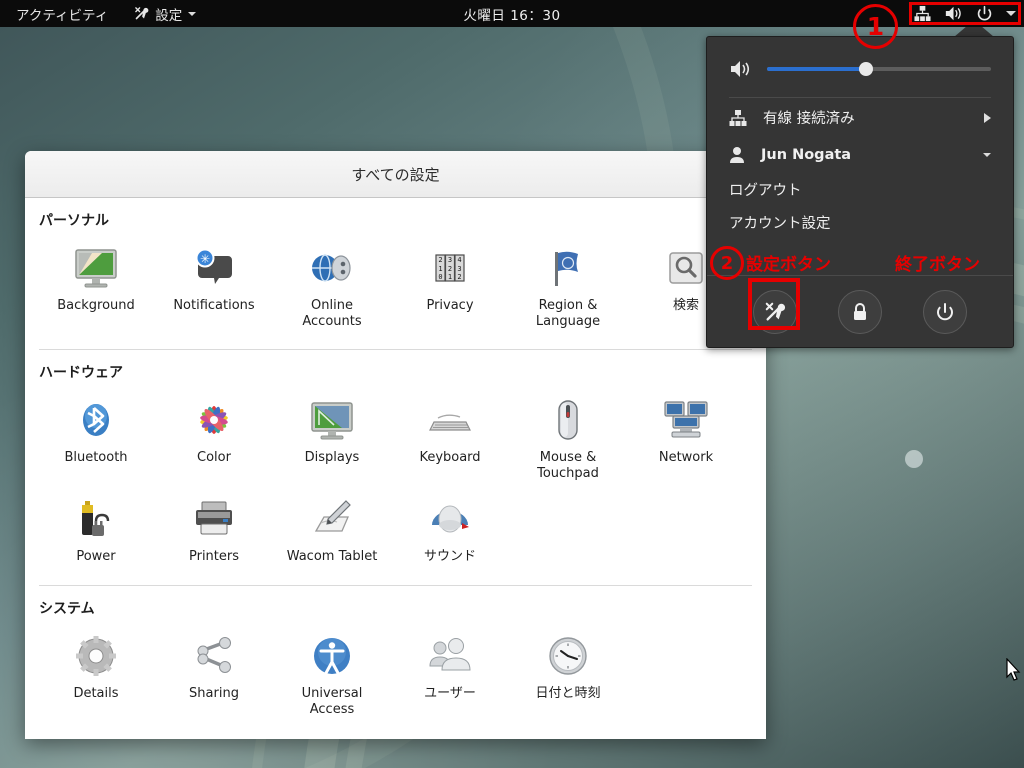 The image size is (1024, 768). Describe the element at coordinates (214, 654) in the screenshot. I see `sharing-icon` at that location.